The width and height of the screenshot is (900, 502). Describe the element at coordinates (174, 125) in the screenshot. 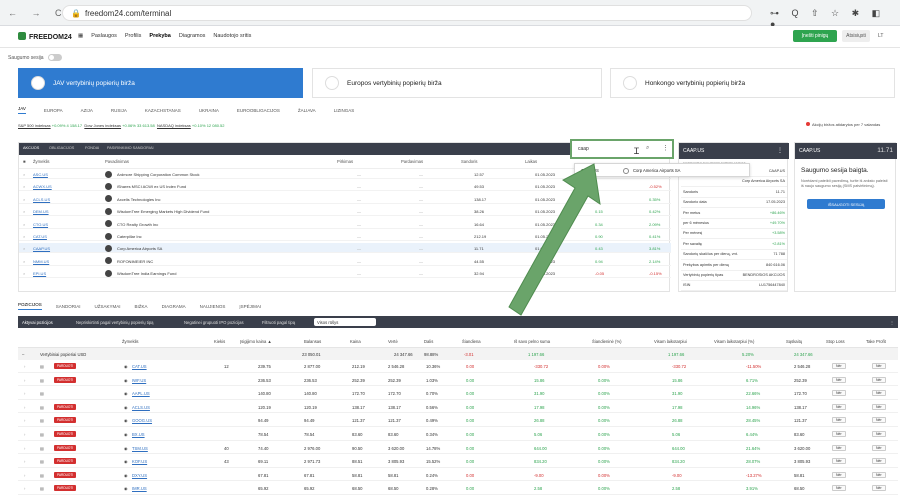

I see `nasdaq-link: NASDAQ indeksas` at that location.